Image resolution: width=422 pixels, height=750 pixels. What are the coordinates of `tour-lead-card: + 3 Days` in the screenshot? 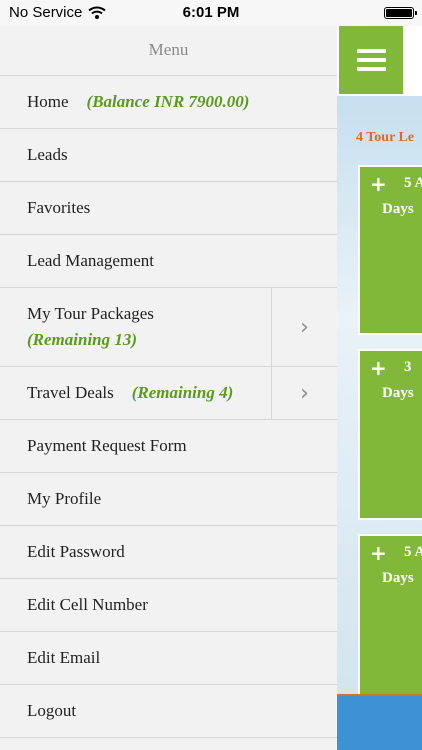 It's located at (390, 434).